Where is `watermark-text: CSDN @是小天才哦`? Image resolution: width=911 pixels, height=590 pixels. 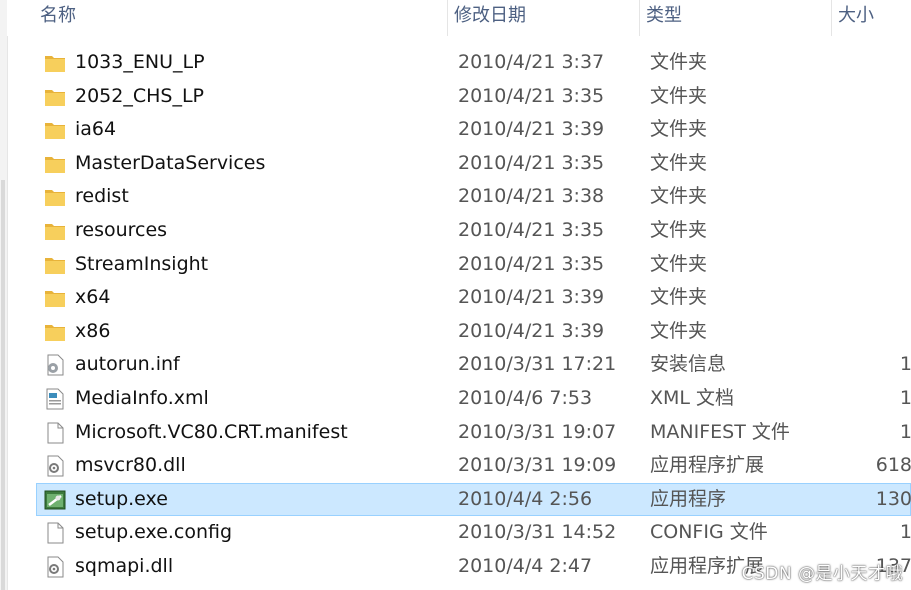
watermark-text: CSDN @是小天才哦 is located at coordinates (822, 574).